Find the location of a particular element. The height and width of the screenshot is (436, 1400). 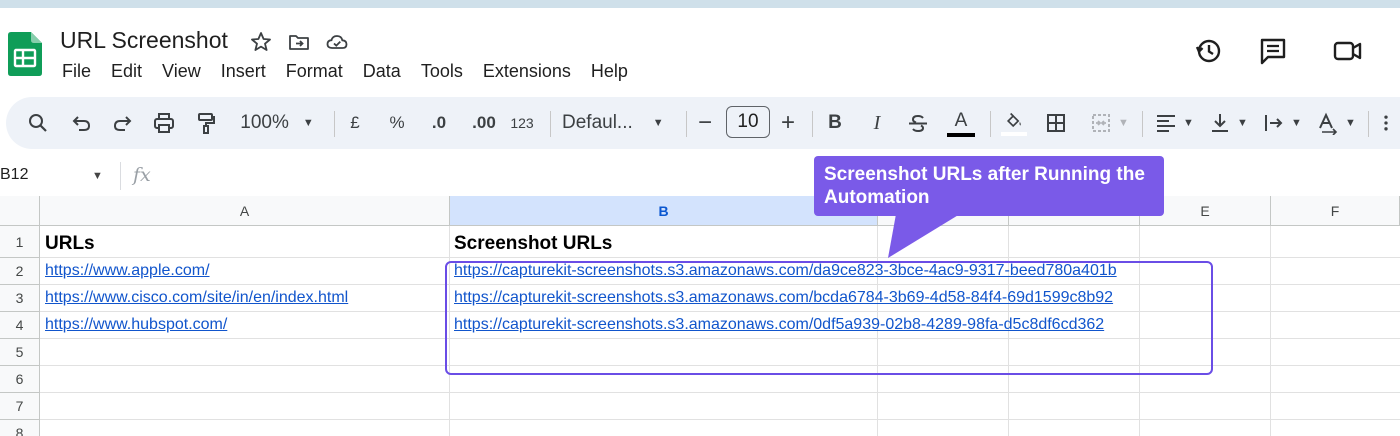

fill-color-swatch is located at coordinates (1014, 133).